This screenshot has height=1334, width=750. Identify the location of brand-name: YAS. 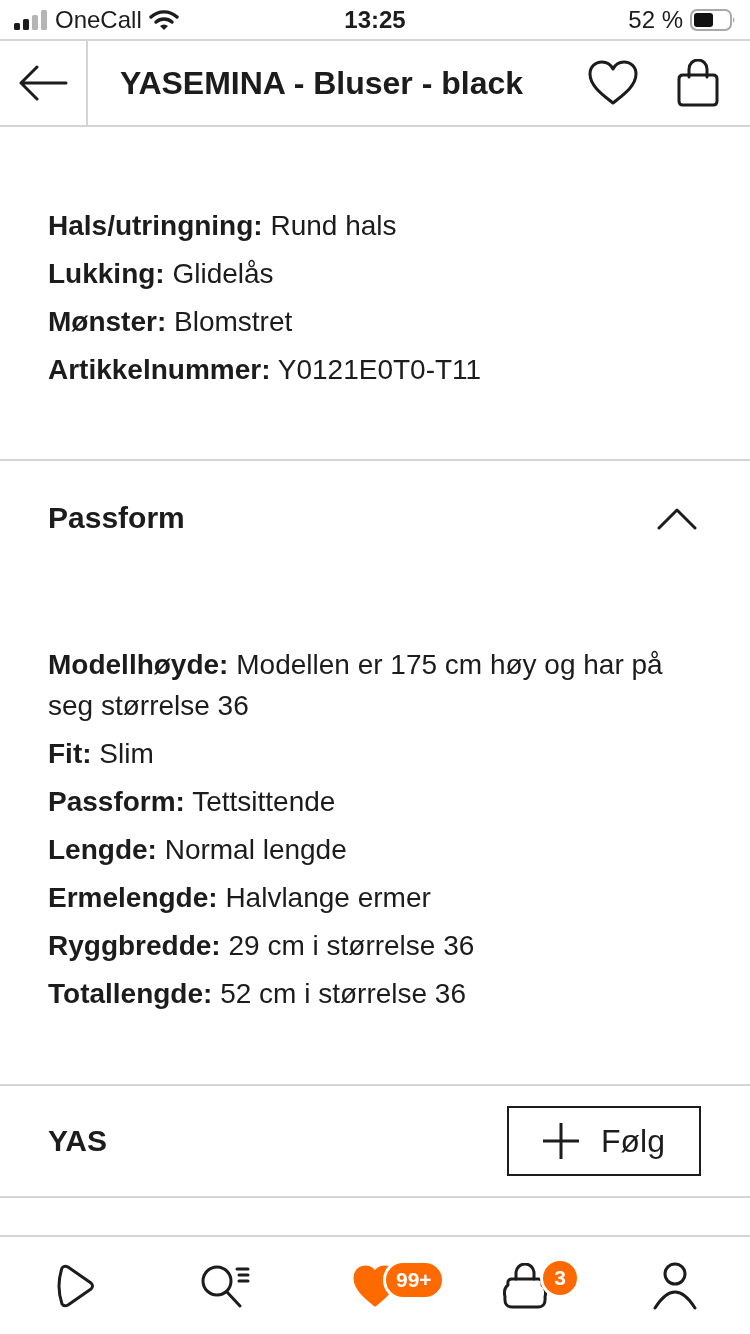
(77, 1141).